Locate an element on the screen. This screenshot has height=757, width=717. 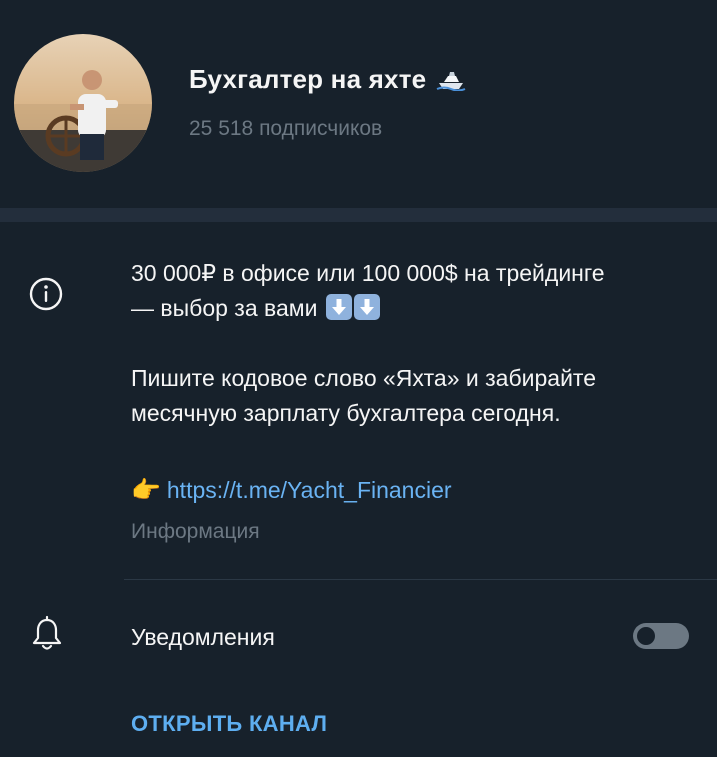
description-line-with-emoji: — выбор за вами is located at coordinates (416, 308).